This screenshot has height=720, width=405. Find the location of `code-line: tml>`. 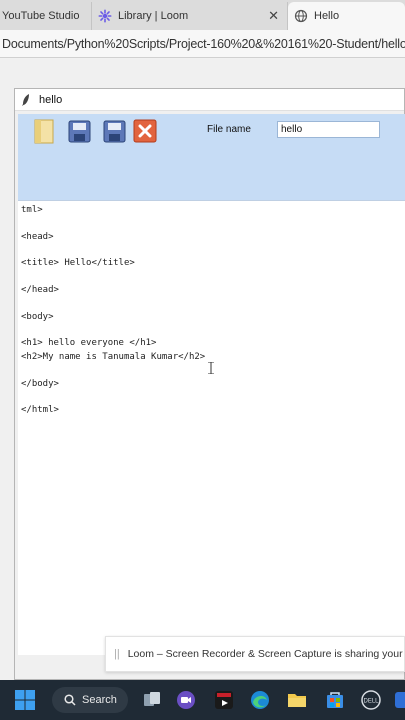

code-line: tml> is located at coordinates (32, 210).